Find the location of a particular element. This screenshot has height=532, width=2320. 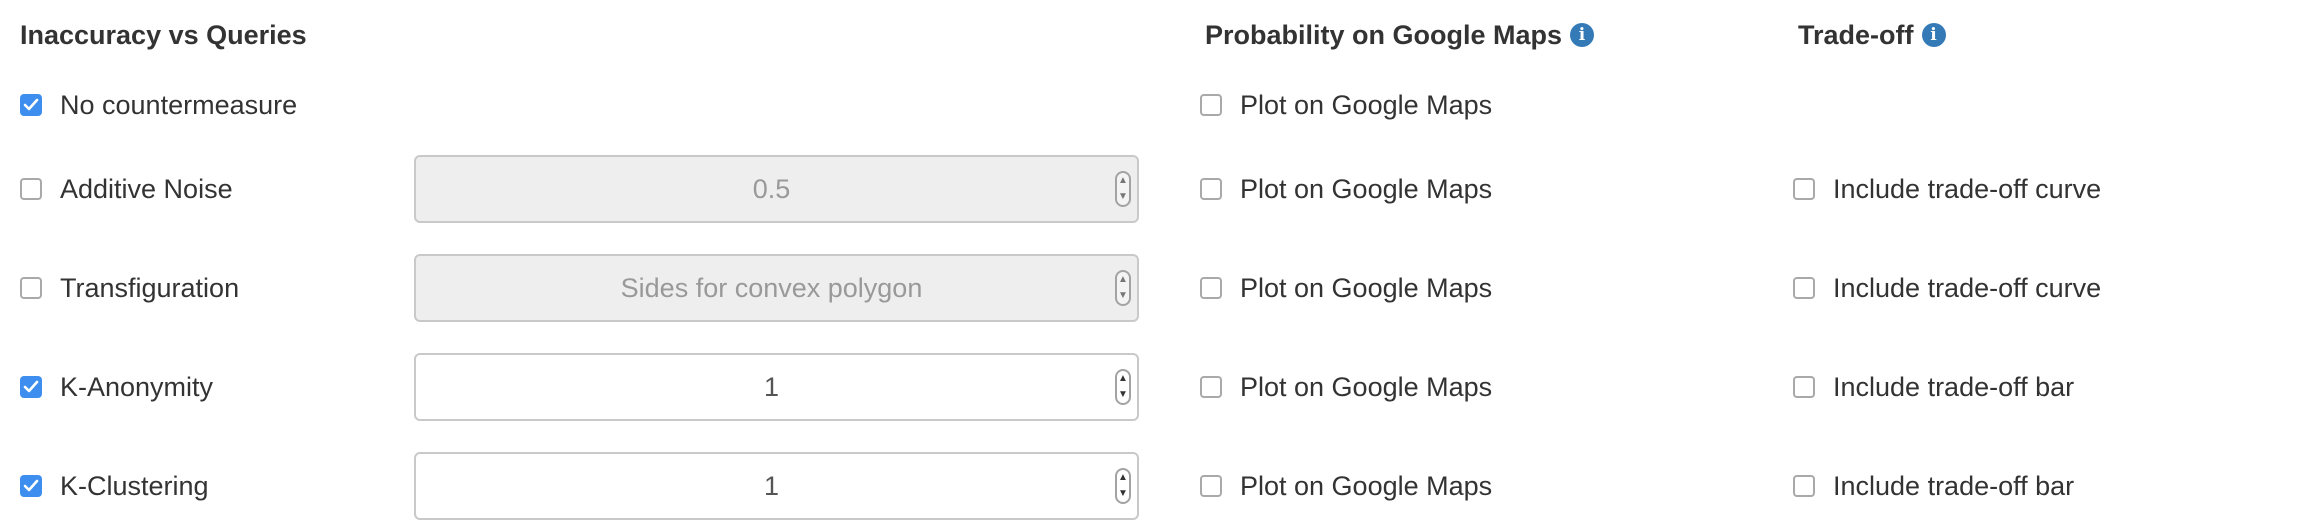

additive-noise-checkbox: Additive Noise is located at coordinates (126, 189).